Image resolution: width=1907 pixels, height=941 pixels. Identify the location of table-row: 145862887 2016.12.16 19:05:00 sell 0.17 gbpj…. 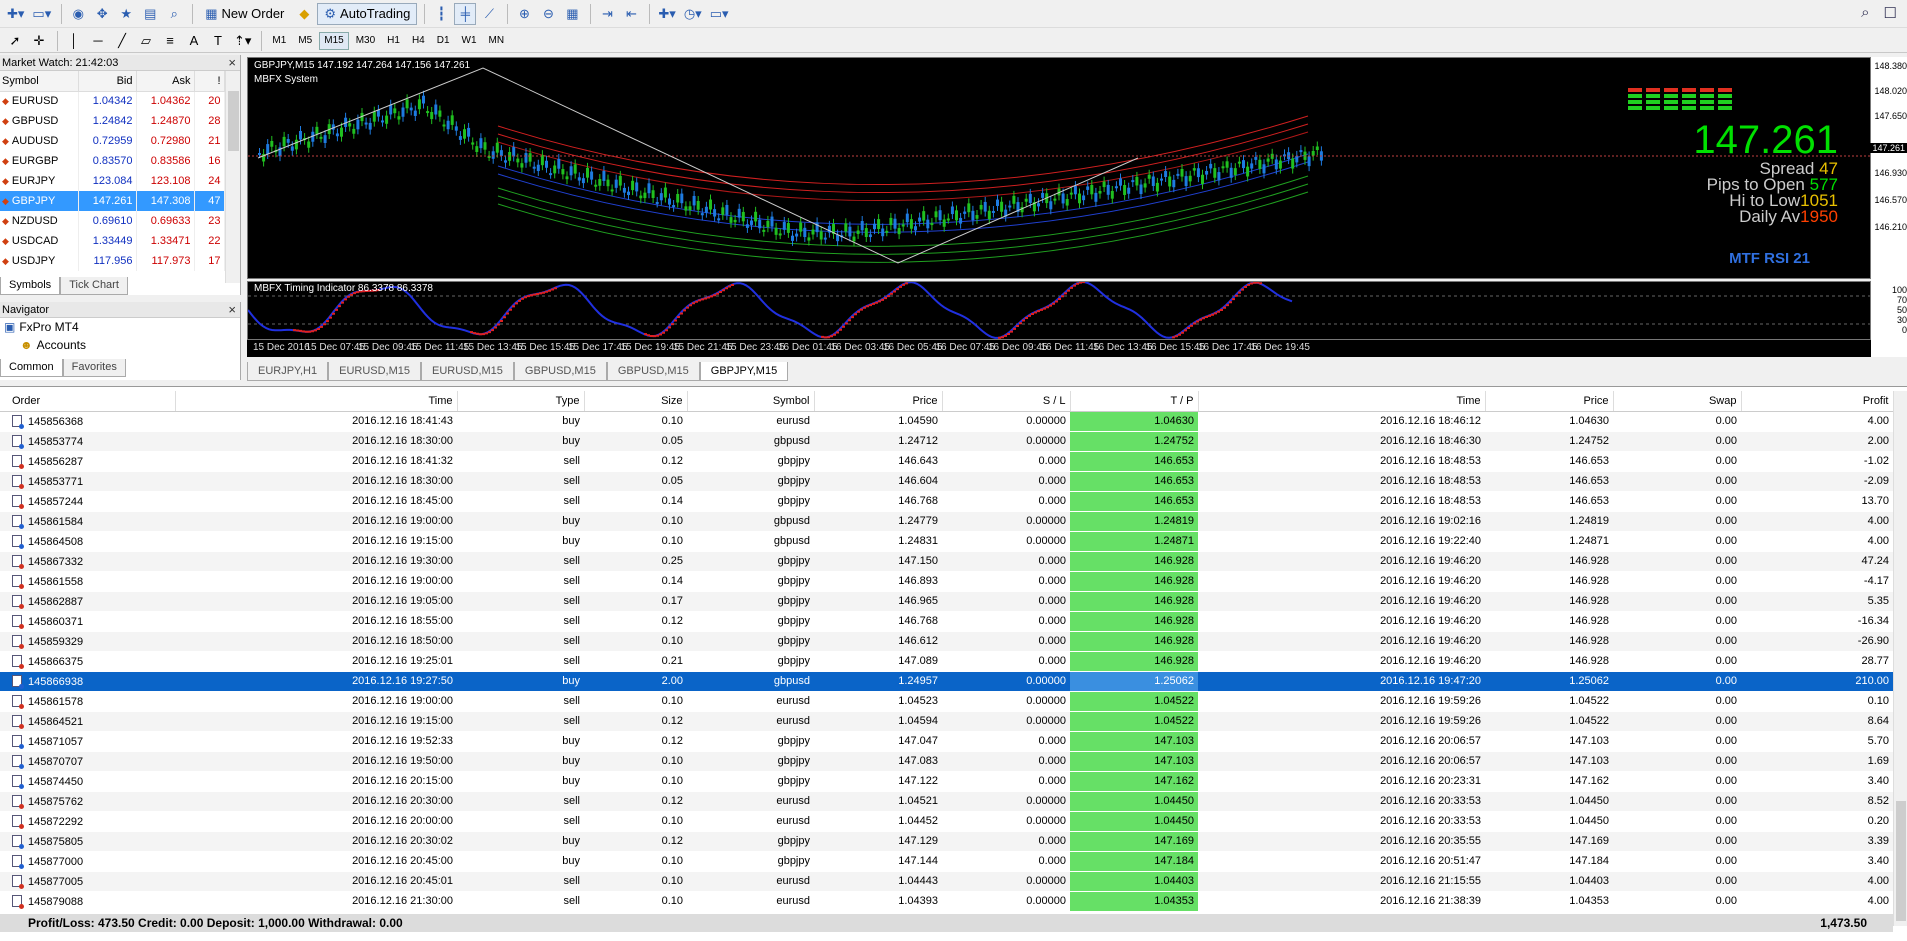
(946, 601).